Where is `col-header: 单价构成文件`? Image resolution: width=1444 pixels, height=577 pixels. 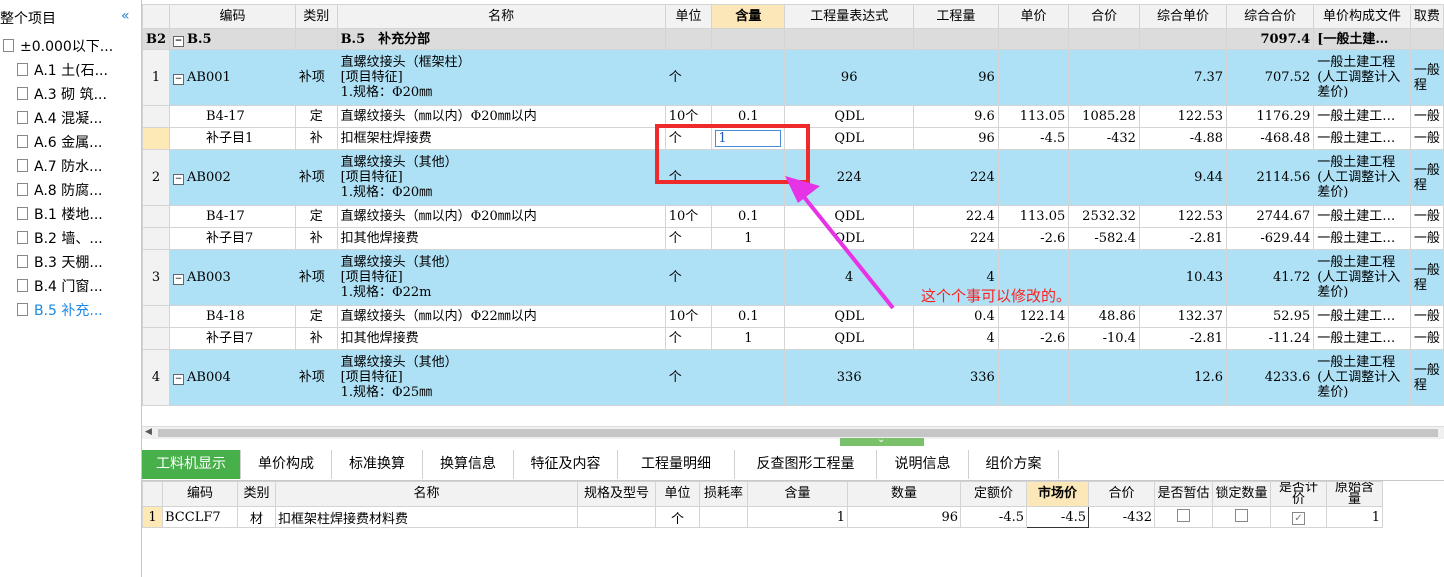 col-header: 单价构成文件 is located at coordinates (1362, 16).